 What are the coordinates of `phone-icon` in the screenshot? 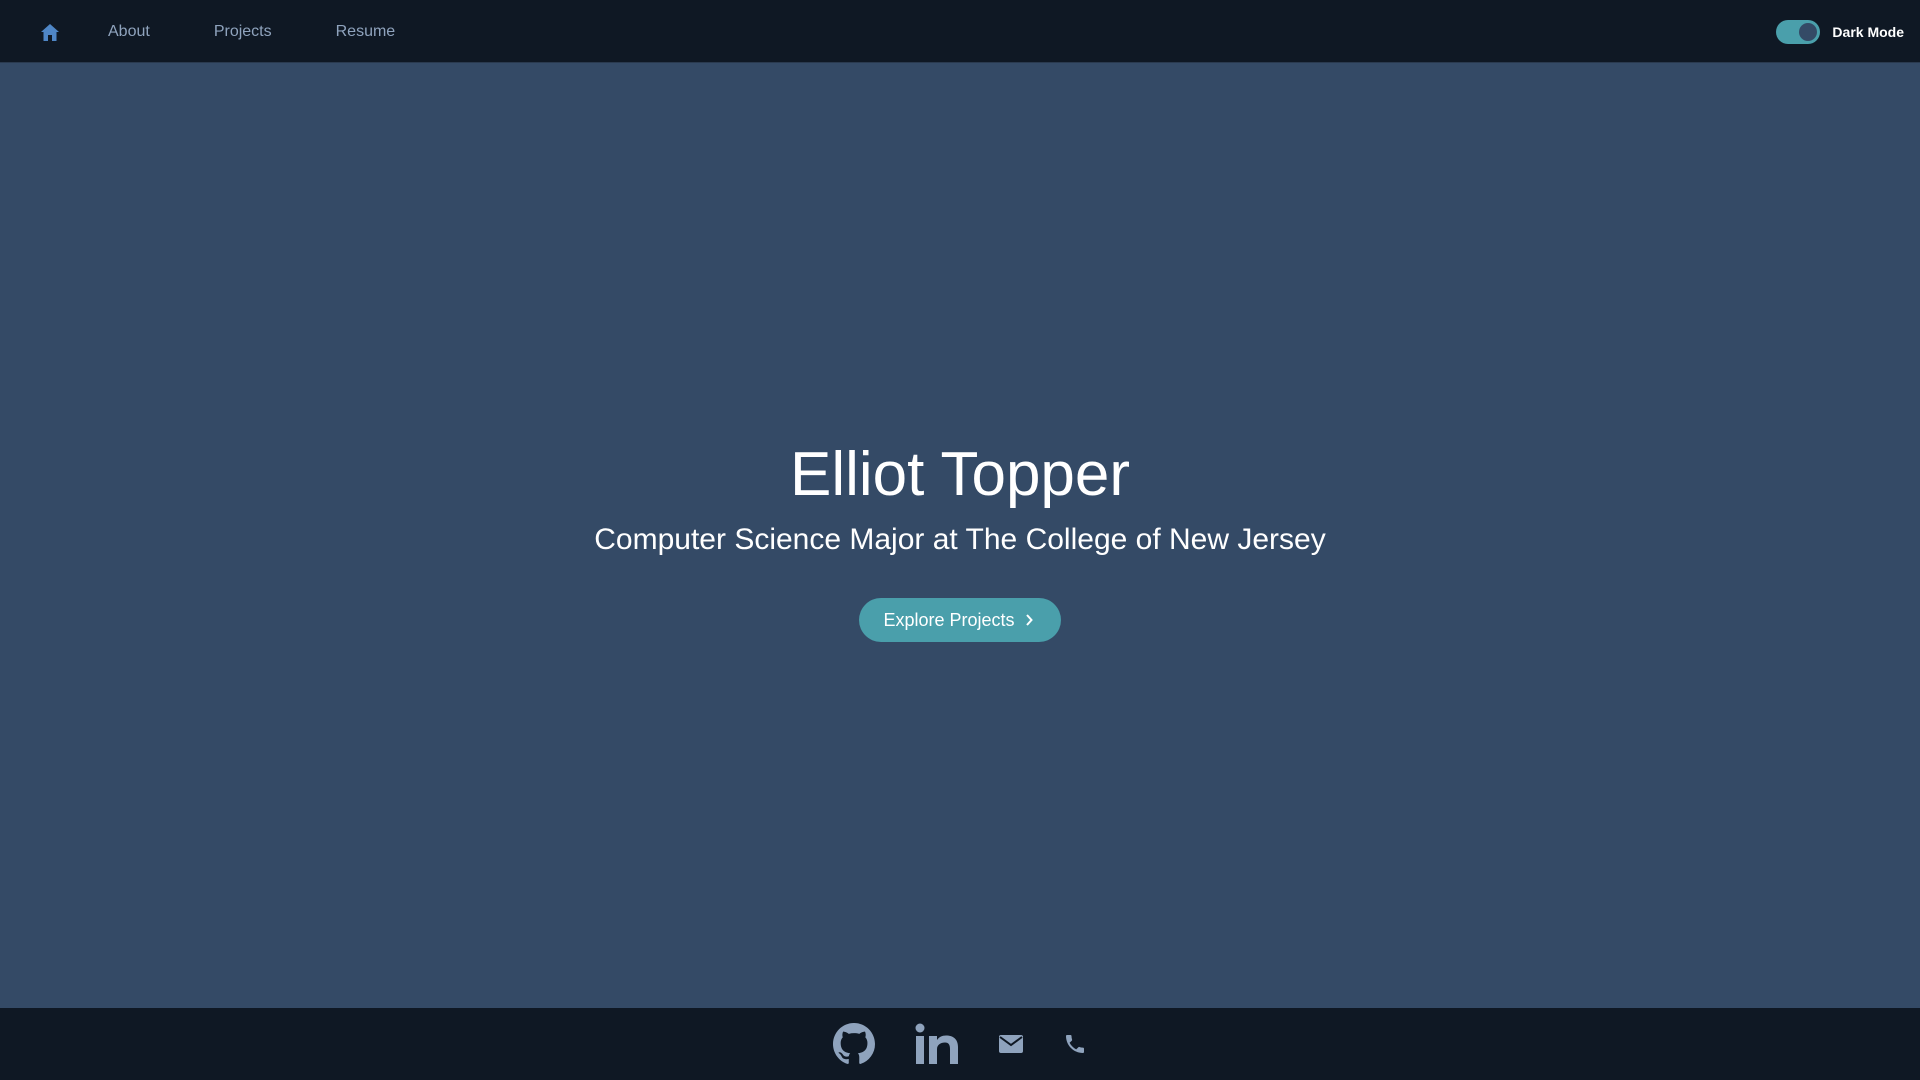 It's located at (1075, 1044).